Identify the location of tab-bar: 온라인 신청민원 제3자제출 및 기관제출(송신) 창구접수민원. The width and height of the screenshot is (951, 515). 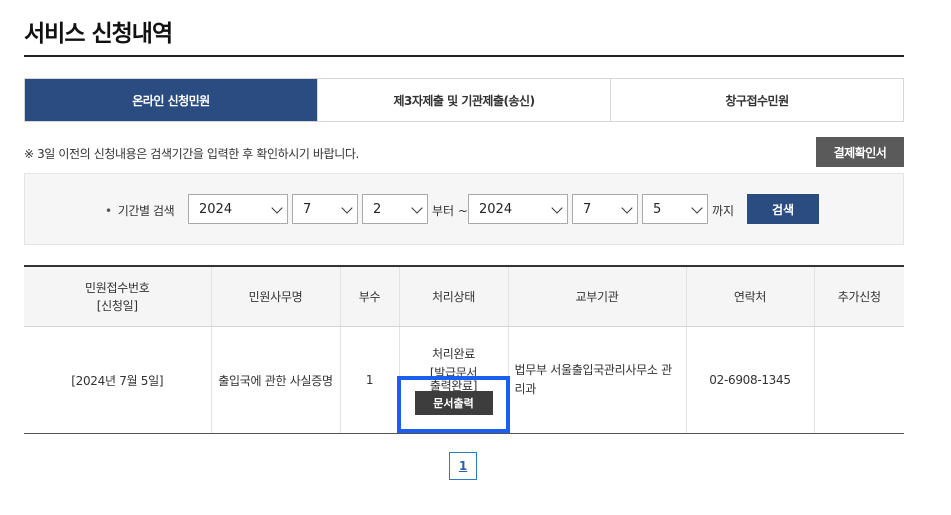
(464, 100).